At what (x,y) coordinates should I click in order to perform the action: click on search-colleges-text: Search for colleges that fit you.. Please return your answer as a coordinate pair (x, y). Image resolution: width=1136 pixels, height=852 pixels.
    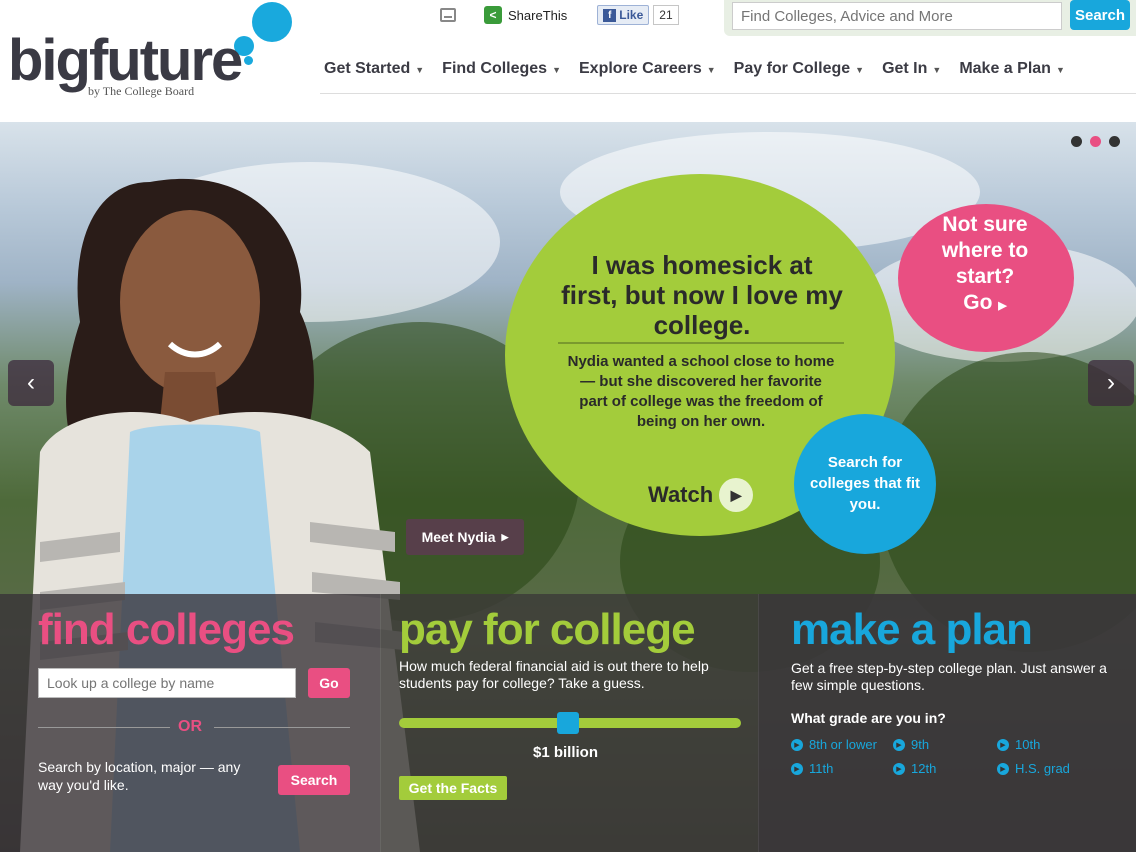
    Looking at the image, I should click on (865, 483).